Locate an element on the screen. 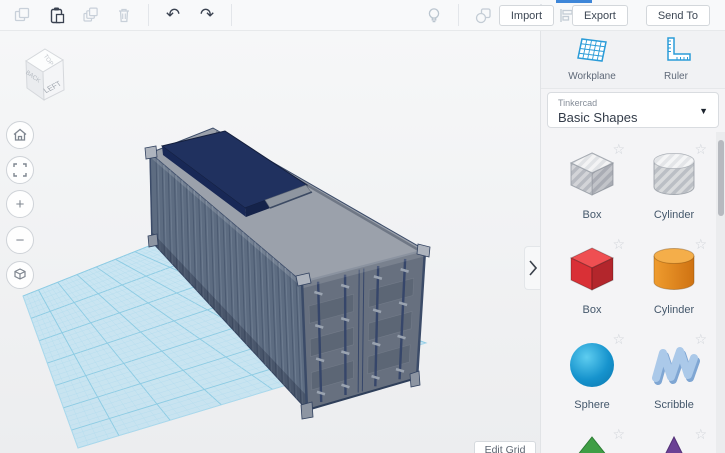 The width and height of the screenshot is (725, 453). zoom-in-button: + is located at coordinates (20, 204).